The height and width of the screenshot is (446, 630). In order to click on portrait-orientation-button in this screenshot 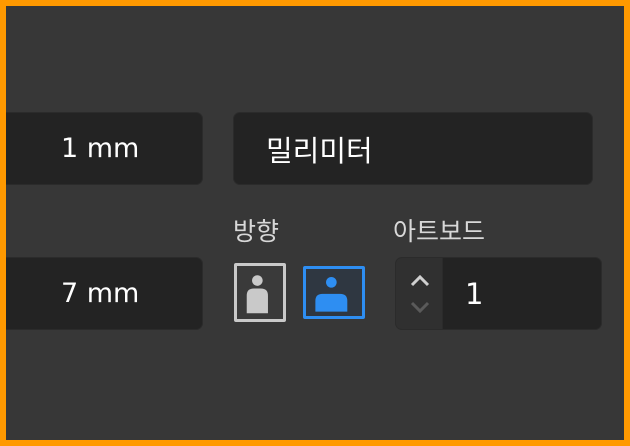, I will do `click(260, 292)`.